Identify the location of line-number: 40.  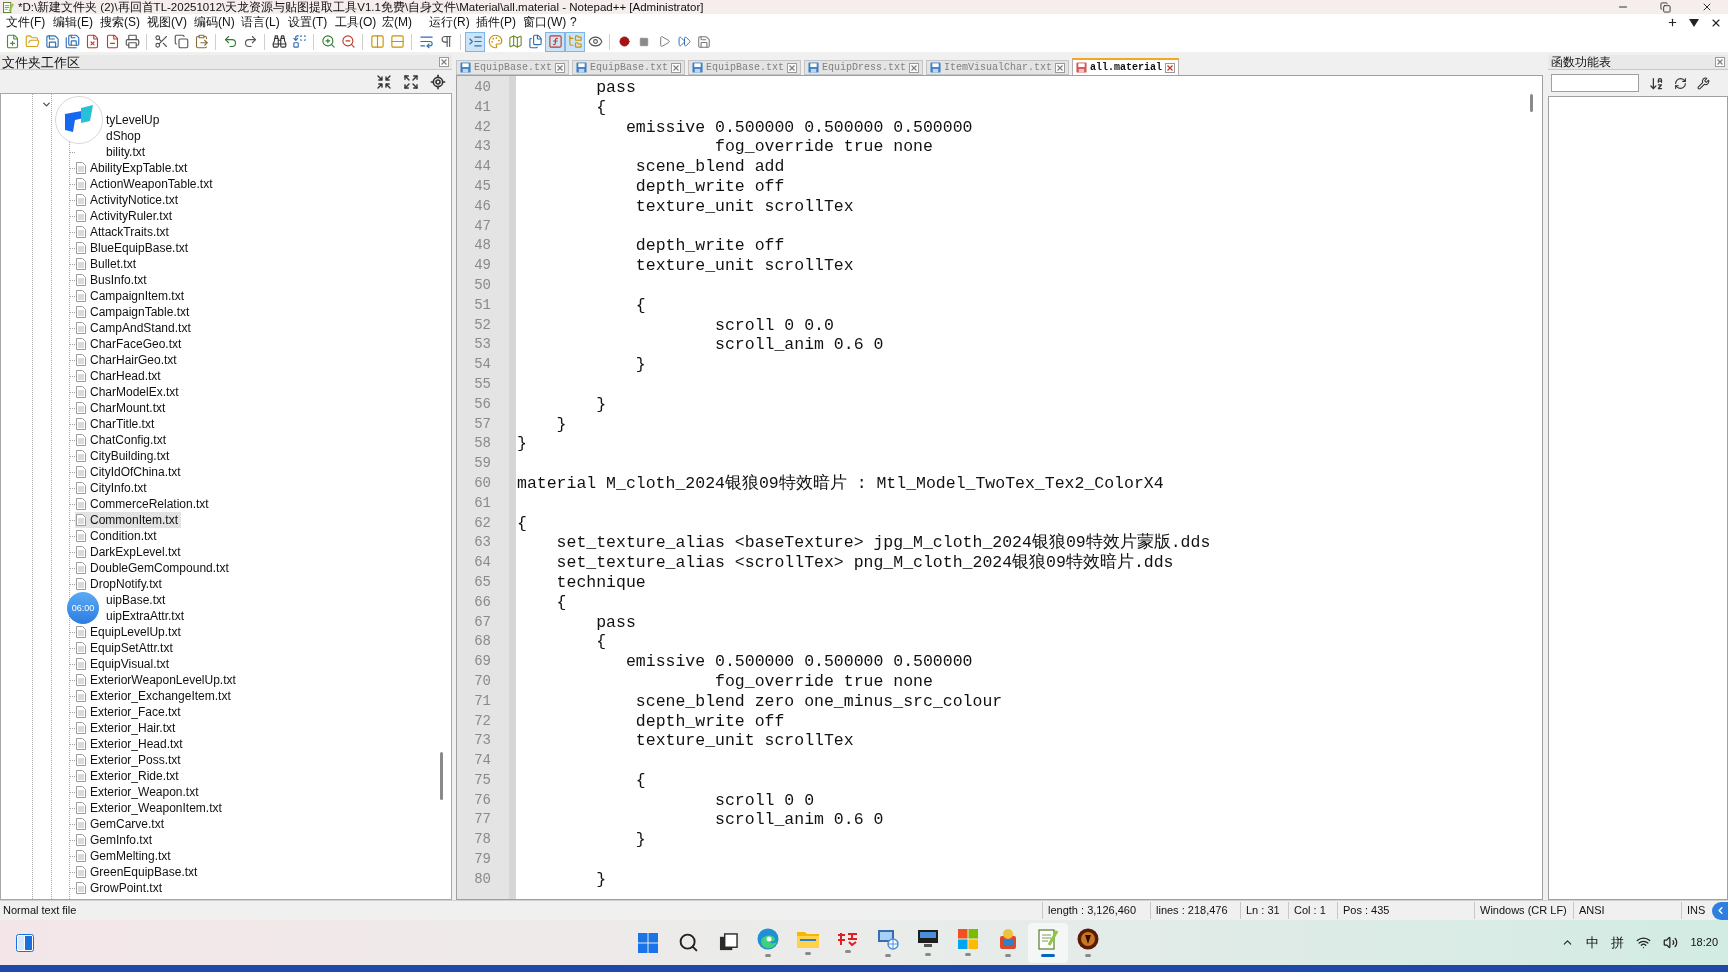
(482, 87).